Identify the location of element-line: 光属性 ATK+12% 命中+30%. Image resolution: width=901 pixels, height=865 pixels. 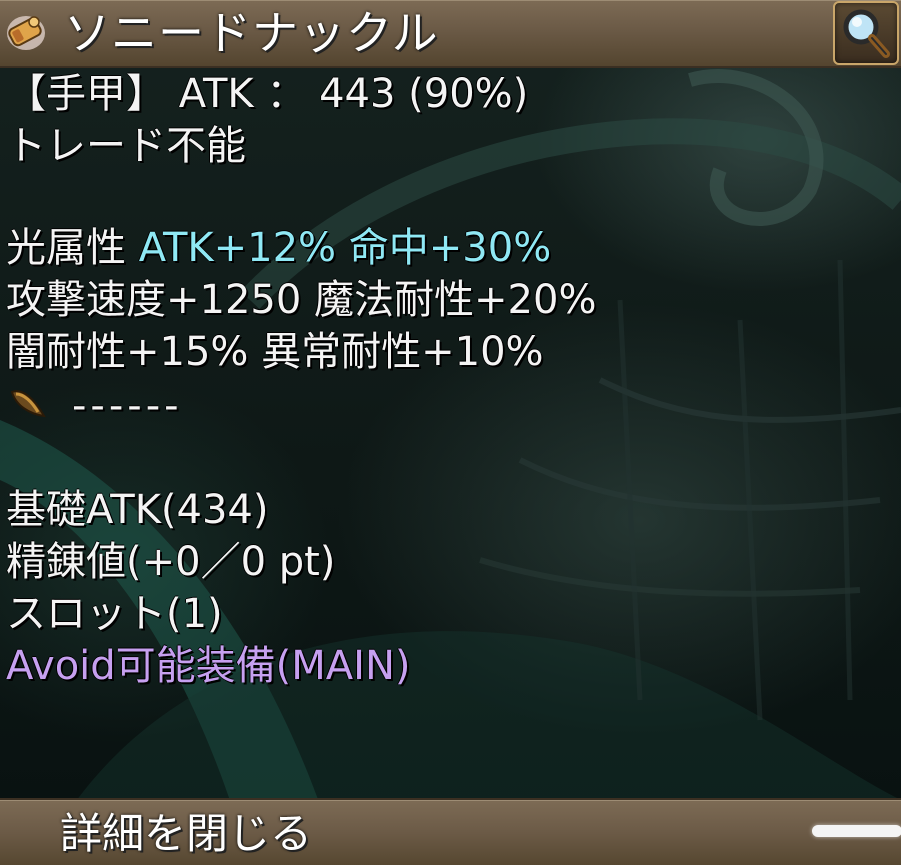
(278, 248).